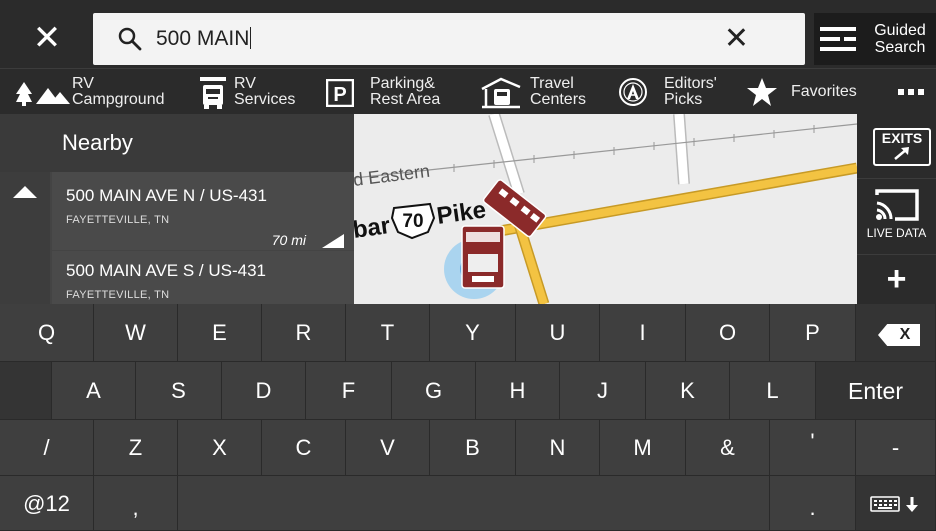  What do you see at coordinates (166, 270) in the screenshot?
I see `result-name: 500 MAIN AVE S / US-431` at bounding box center [166, 270].